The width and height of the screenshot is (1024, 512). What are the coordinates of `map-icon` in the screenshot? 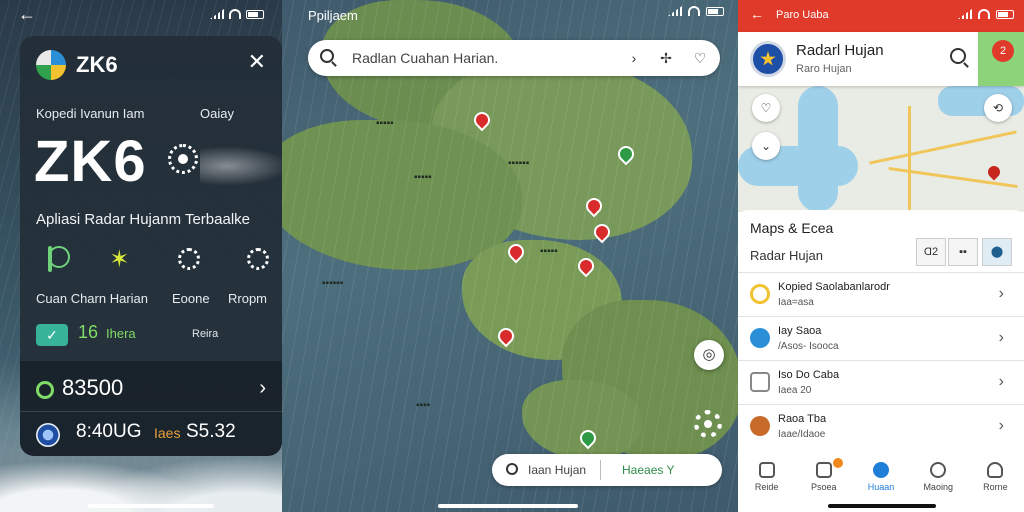 It's located at (760, 382).